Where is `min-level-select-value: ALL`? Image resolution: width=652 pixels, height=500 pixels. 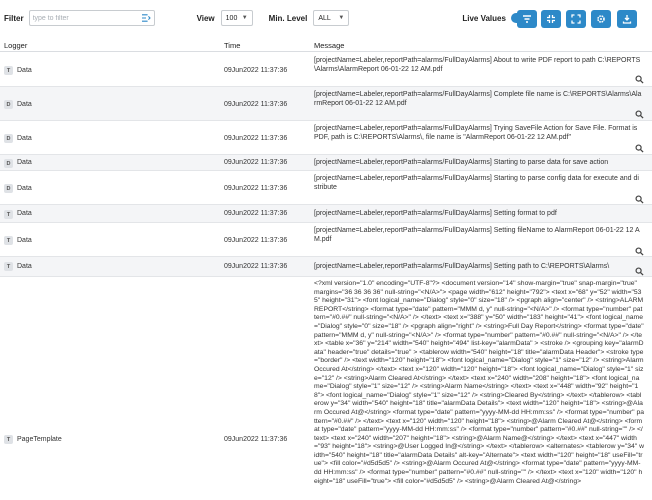 min-level-select-value: ALL is located at coordinates (324, 18).